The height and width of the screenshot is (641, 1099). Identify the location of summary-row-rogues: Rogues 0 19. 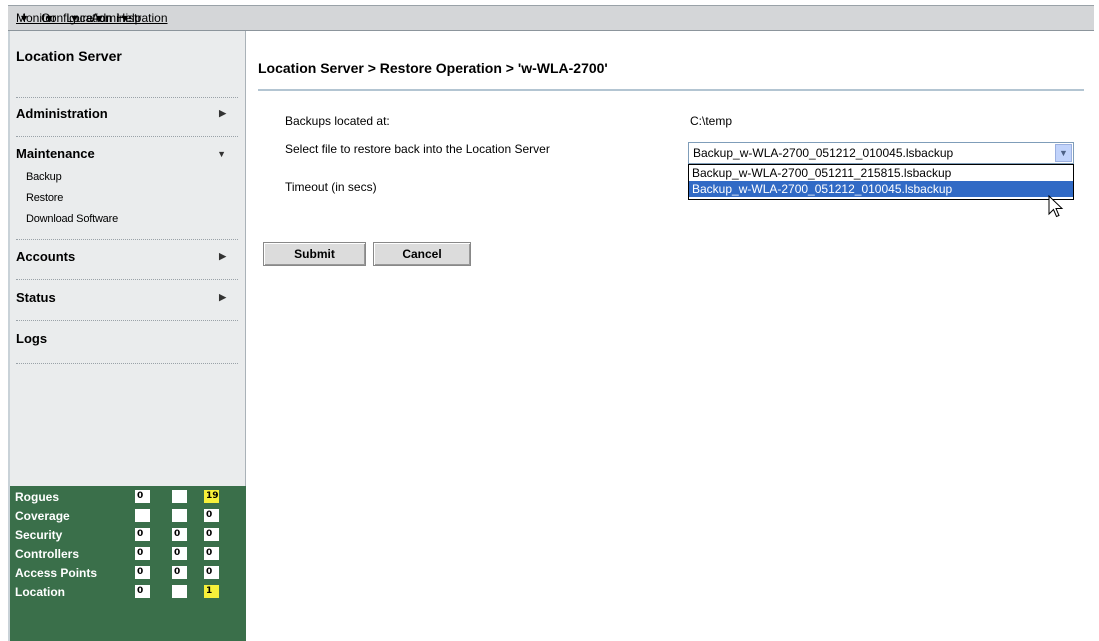
(128, 497).